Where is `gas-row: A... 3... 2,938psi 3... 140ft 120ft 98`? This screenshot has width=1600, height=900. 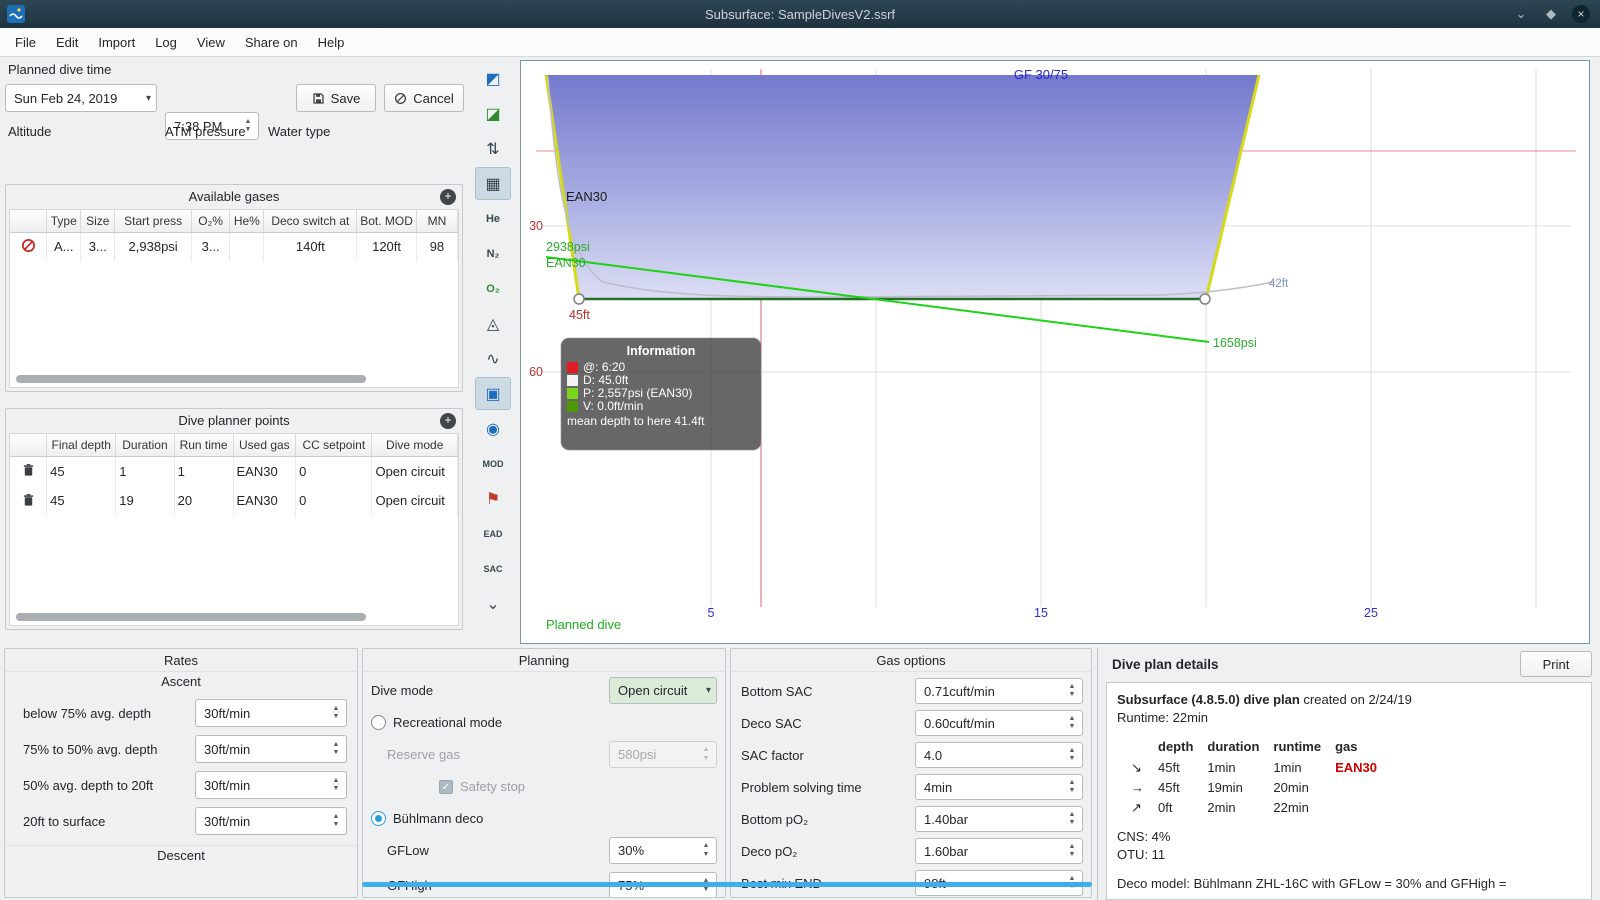 gas-row: A... 3... 2,938psi 3... 140ft 120ft 98 is located at coordinates (234, 246).